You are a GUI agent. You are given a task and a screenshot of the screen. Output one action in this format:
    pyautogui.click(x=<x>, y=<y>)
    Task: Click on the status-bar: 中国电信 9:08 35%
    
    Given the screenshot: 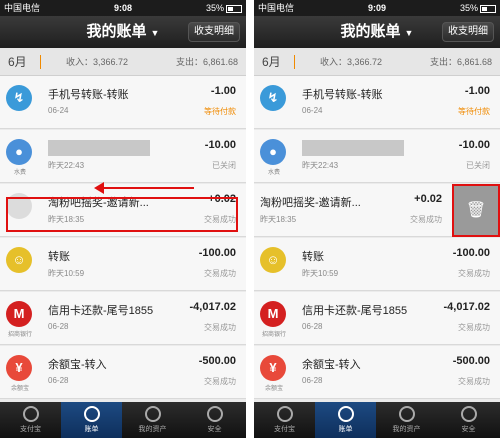 What is the action you would take?
    pyautogui.click(x=123, y=8)
    